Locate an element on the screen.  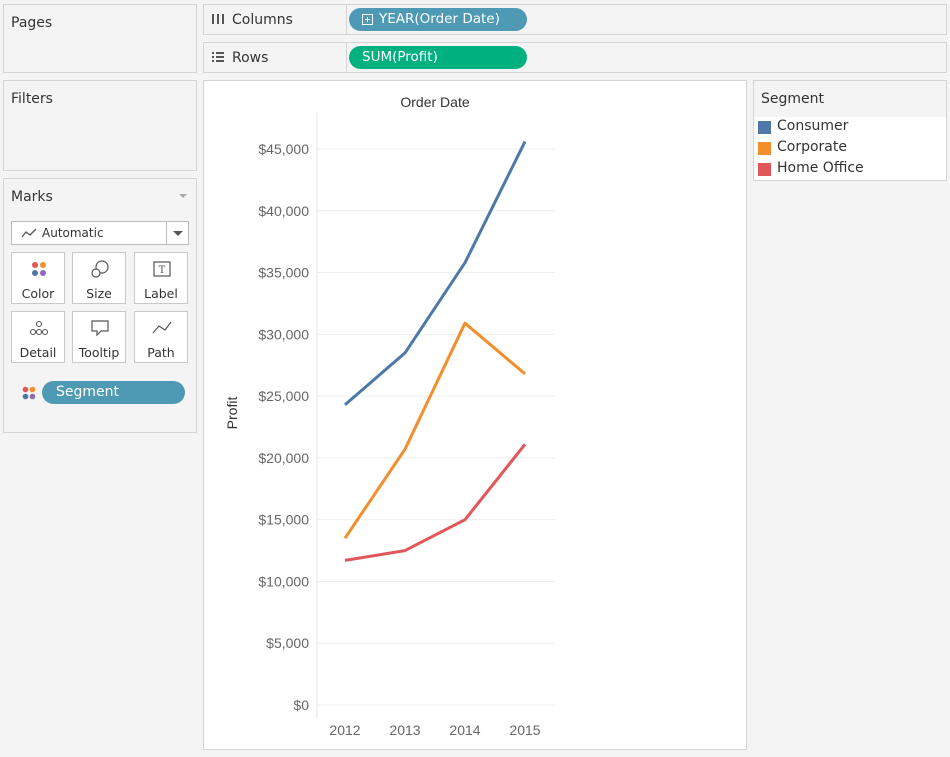
detail-label: Detail is located at coordinates (38, 352).